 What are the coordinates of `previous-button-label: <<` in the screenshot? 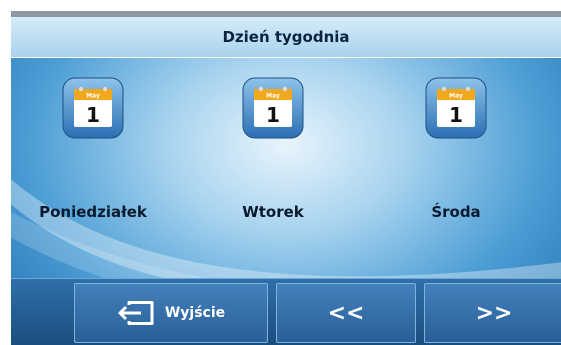 It's located at (346, 313).